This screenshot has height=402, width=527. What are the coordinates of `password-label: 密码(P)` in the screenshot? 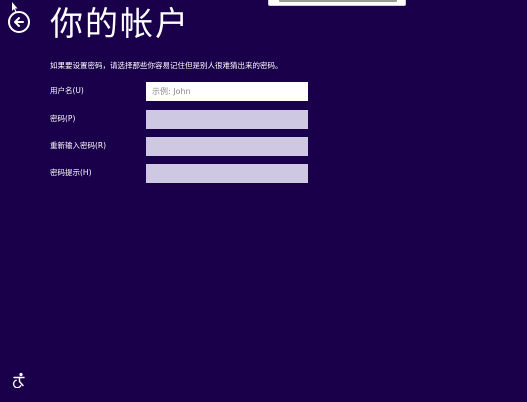 It's located at (63, 118).